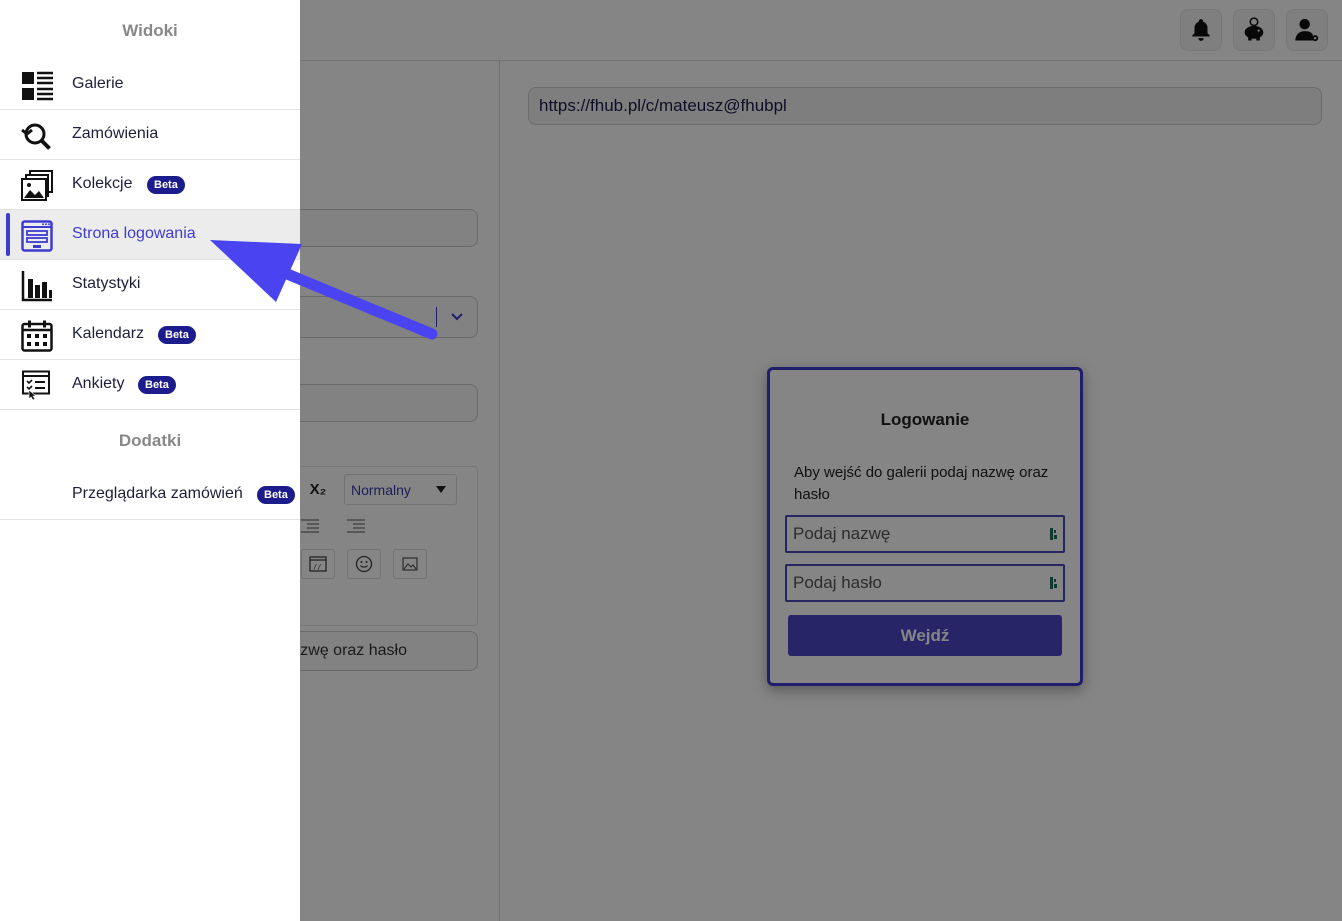 The width and height of the screenshot is (1342, 921). What do you see at coordinates (98, 383) in the screenshot?
I see `sidebar-item-label: Ankiety` at bounding box center [98, 383].